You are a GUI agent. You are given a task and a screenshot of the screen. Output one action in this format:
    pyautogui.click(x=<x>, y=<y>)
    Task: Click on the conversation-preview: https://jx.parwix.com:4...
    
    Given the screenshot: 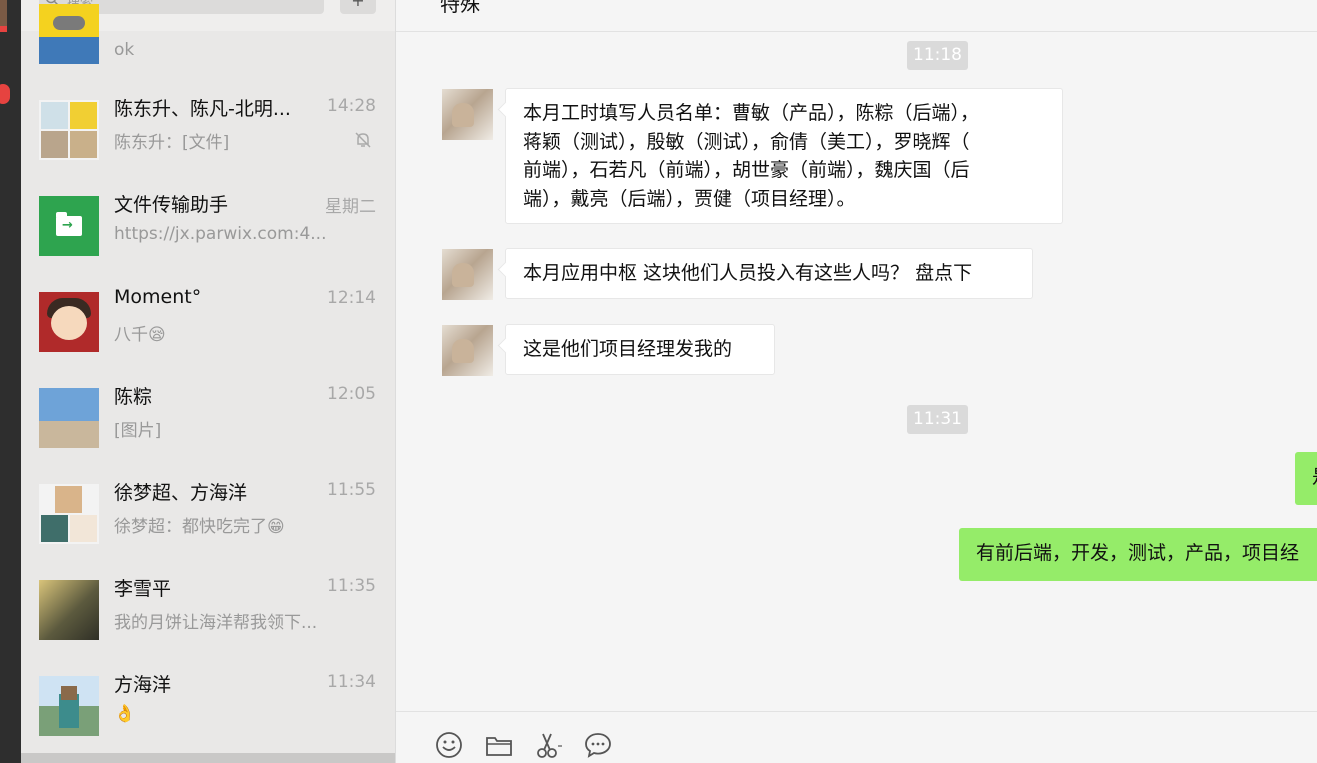 What is the action you would take?
    pyautogui.click(x=220, y=234)
    